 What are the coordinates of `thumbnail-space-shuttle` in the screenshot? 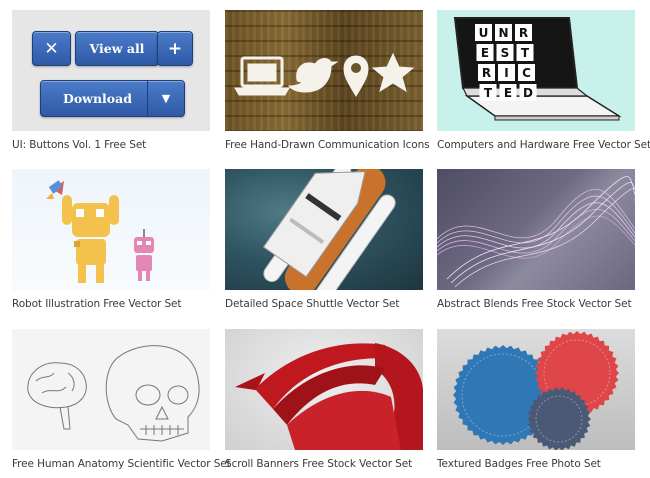 It's located at (324, 229).